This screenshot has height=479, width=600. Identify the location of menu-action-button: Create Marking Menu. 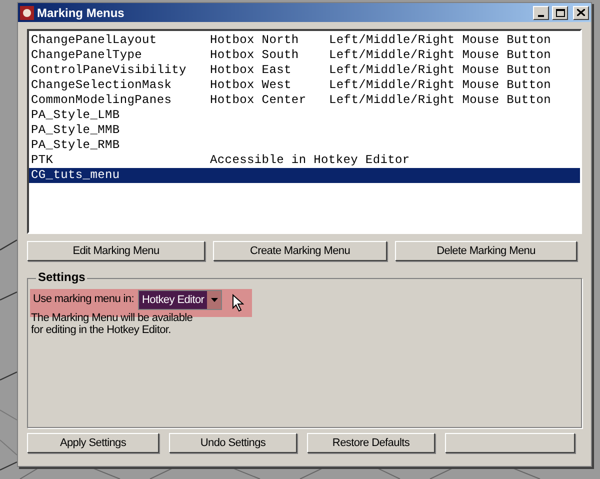
(300, 251).